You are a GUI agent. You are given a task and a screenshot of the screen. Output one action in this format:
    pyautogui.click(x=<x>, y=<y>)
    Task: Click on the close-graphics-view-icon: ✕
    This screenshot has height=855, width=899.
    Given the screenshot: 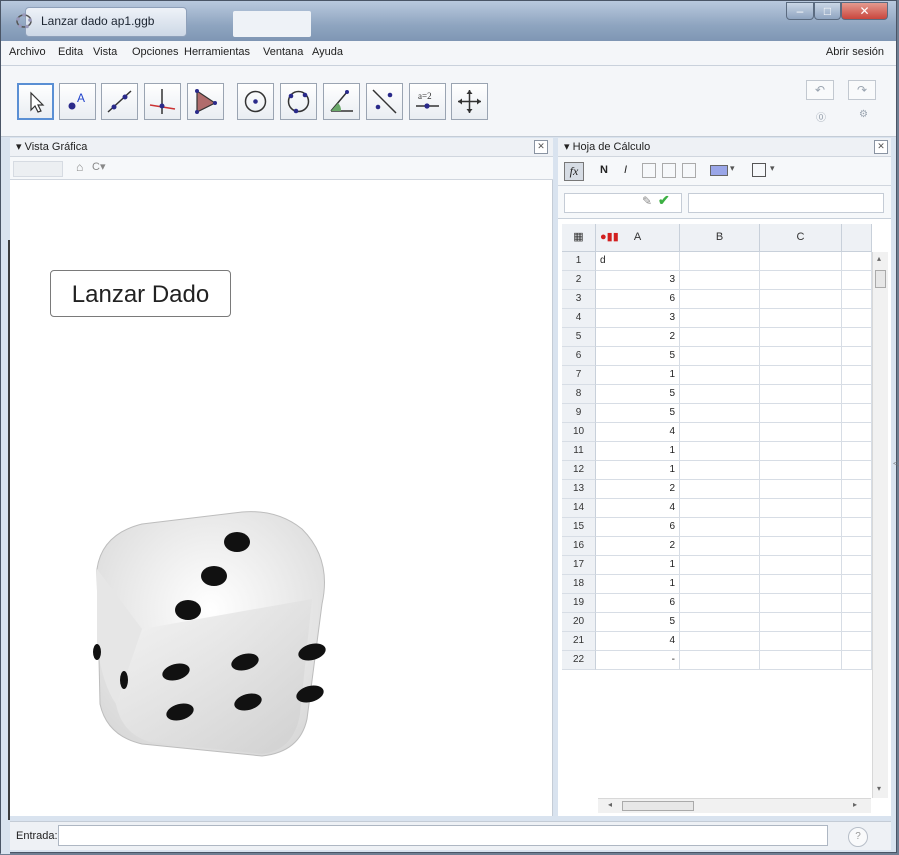 What is the action you would take?
    pyautogui.click(x=541, y=147)
    